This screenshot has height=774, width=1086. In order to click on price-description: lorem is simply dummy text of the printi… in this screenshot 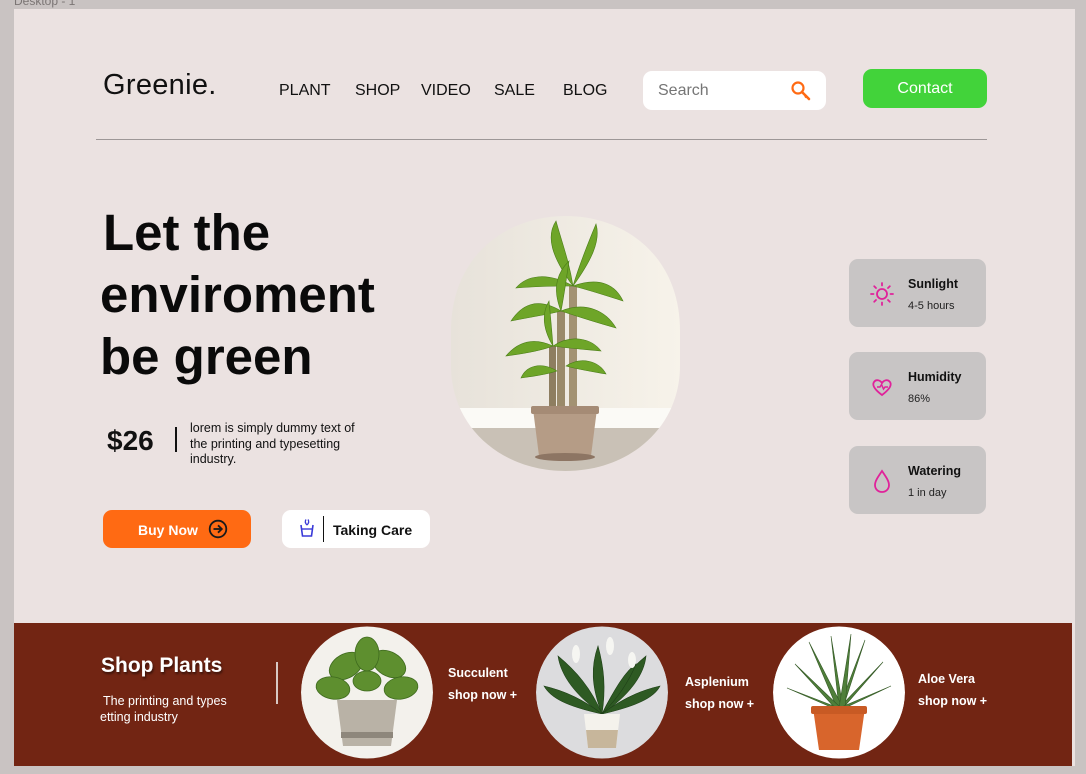, I will do `click(272, 443)`.